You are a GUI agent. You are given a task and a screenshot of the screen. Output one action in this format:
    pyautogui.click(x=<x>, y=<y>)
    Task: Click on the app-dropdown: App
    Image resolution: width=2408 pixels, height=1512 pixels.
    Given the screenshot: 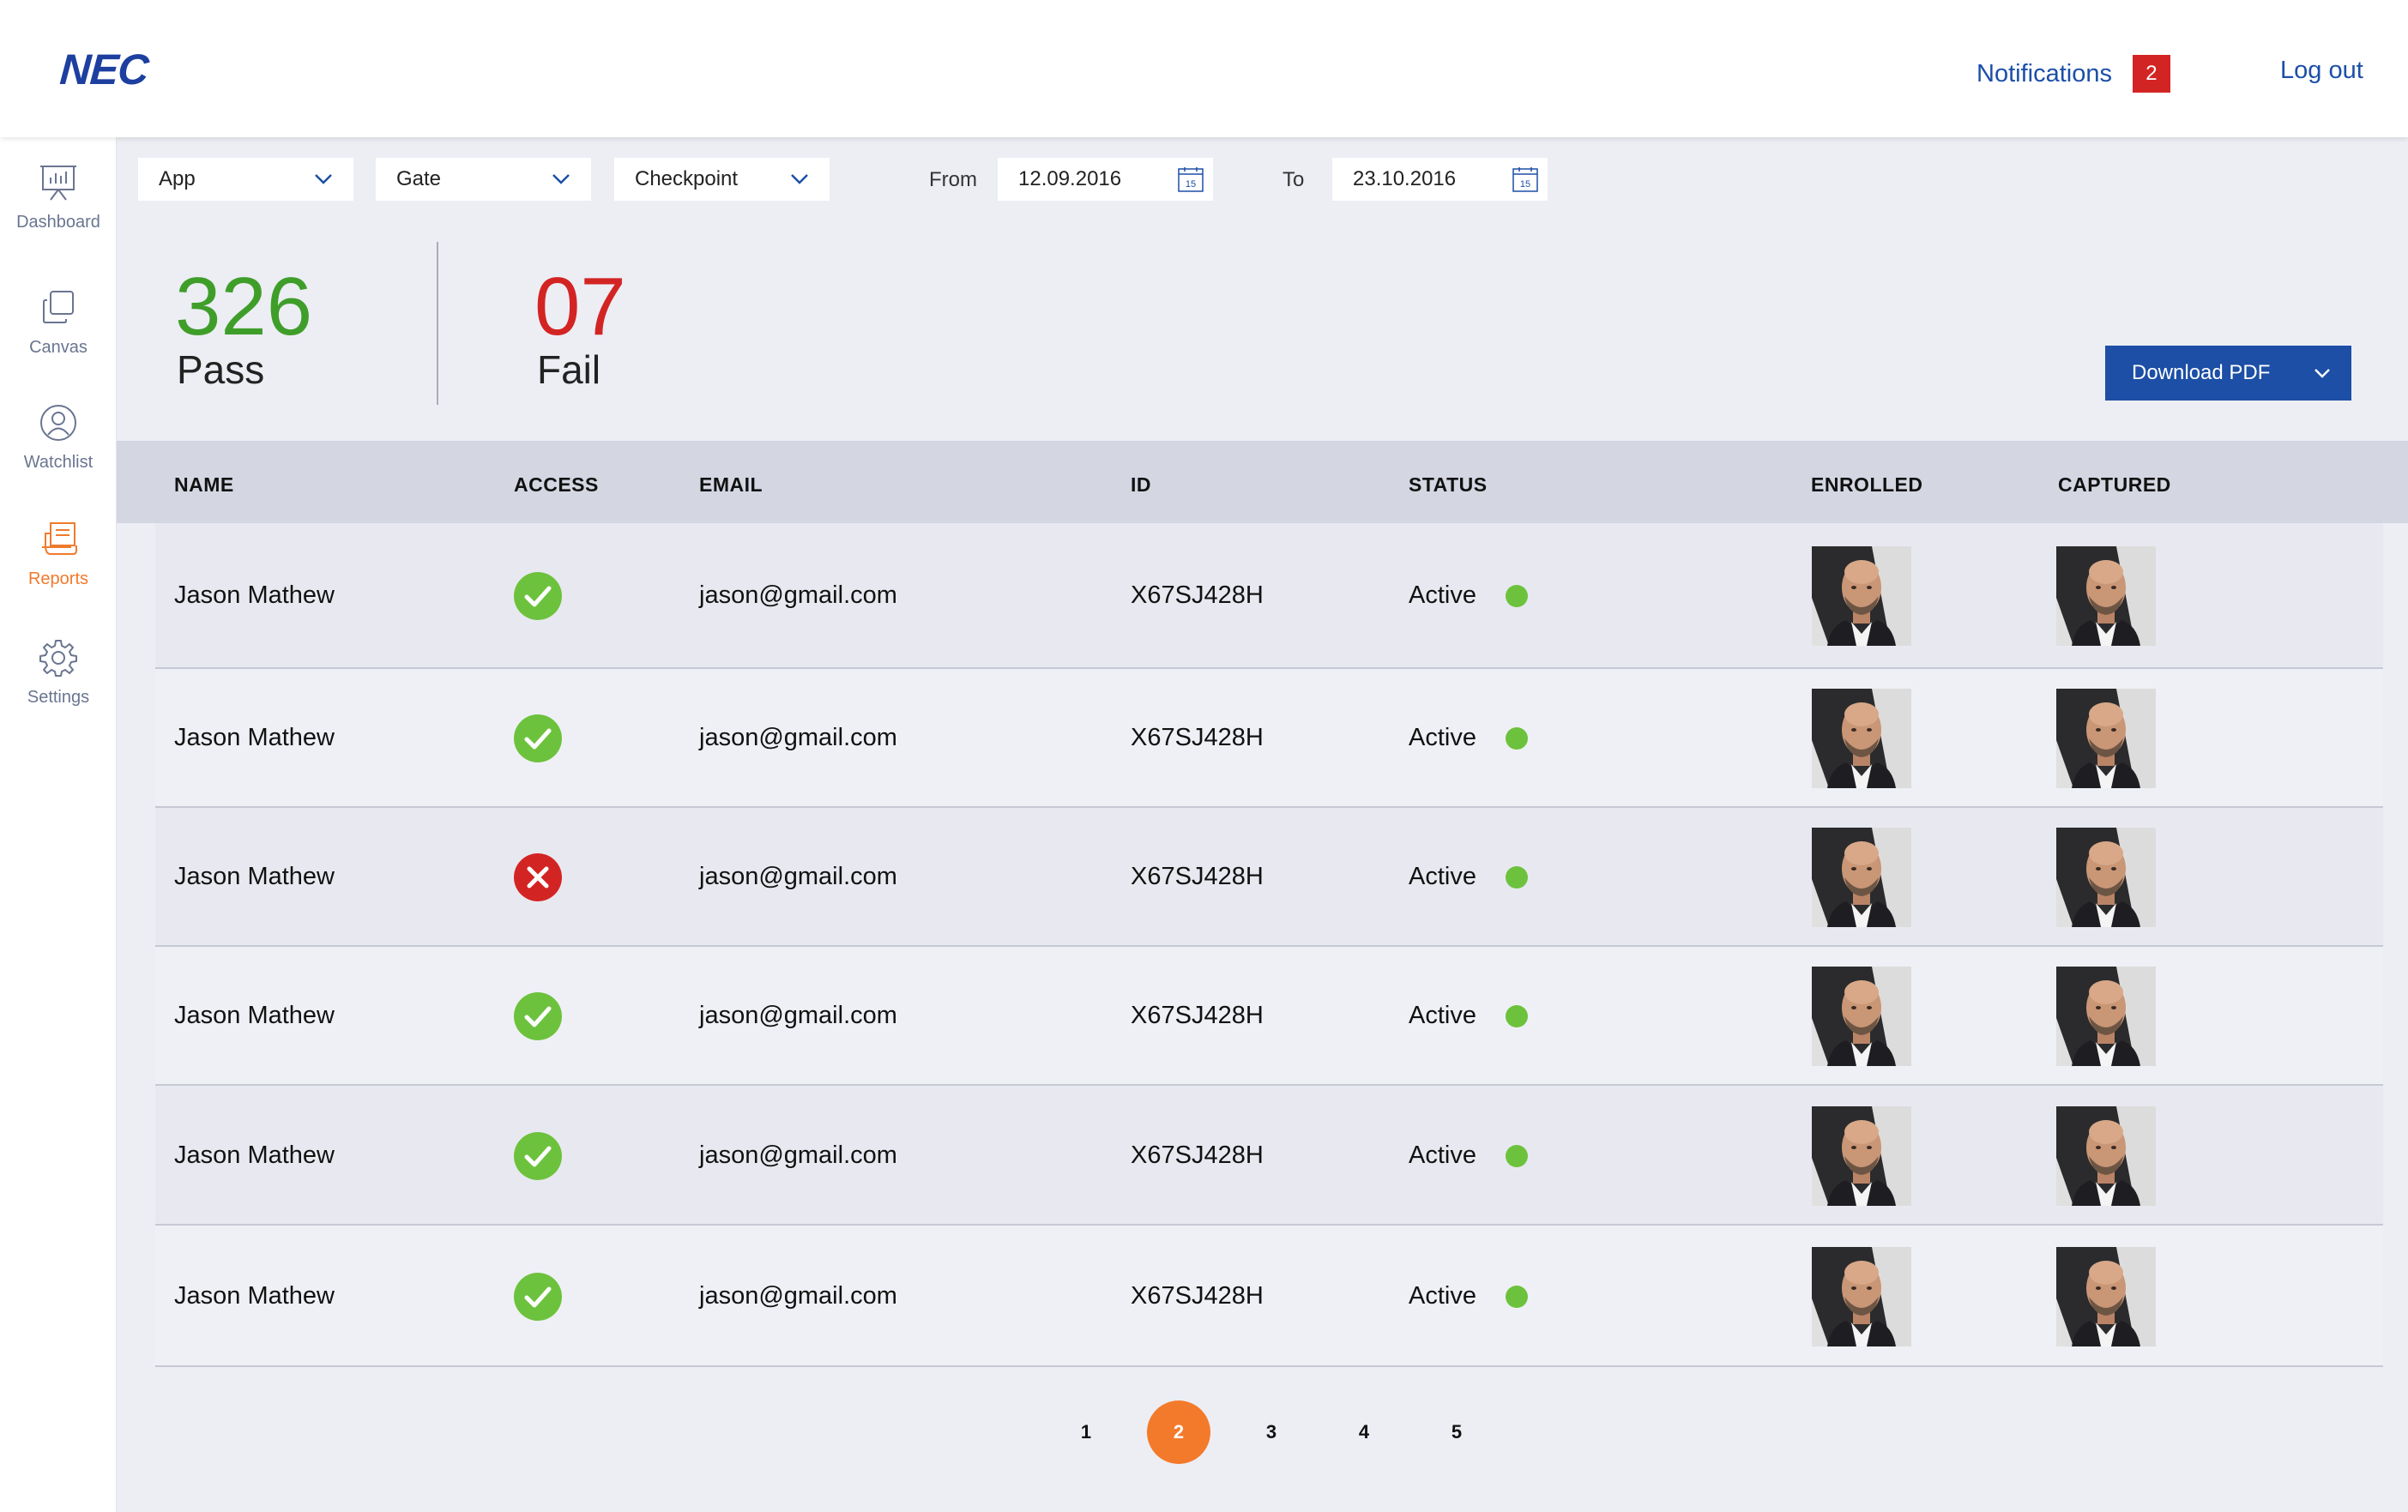 What is the action you would take?
    pyautogui.click(x=246, y=179)
    